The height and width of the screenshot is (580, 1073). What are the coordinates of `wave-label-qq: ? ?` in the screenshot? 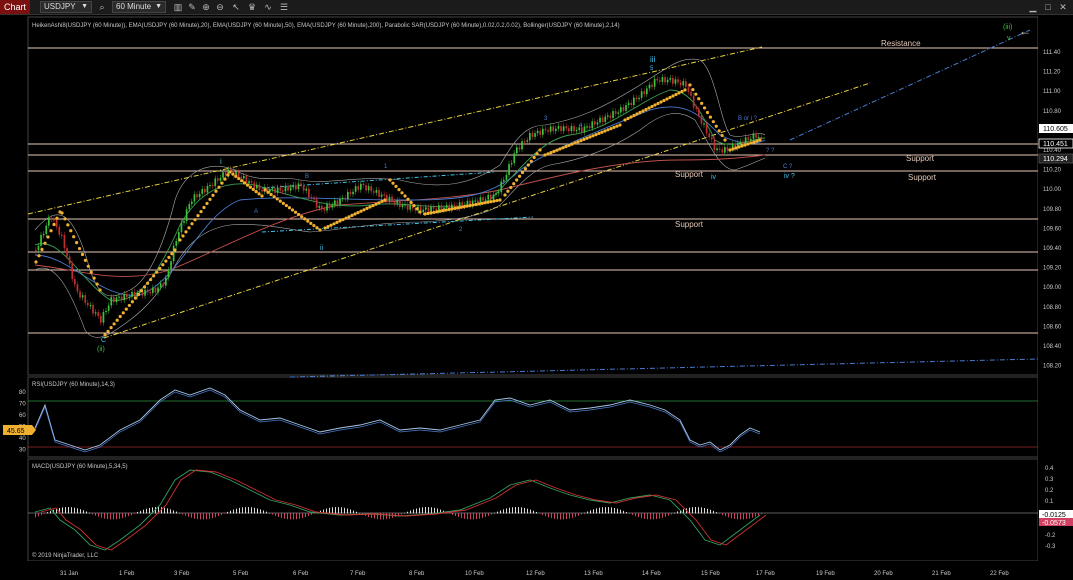 It's located at (770, 151).